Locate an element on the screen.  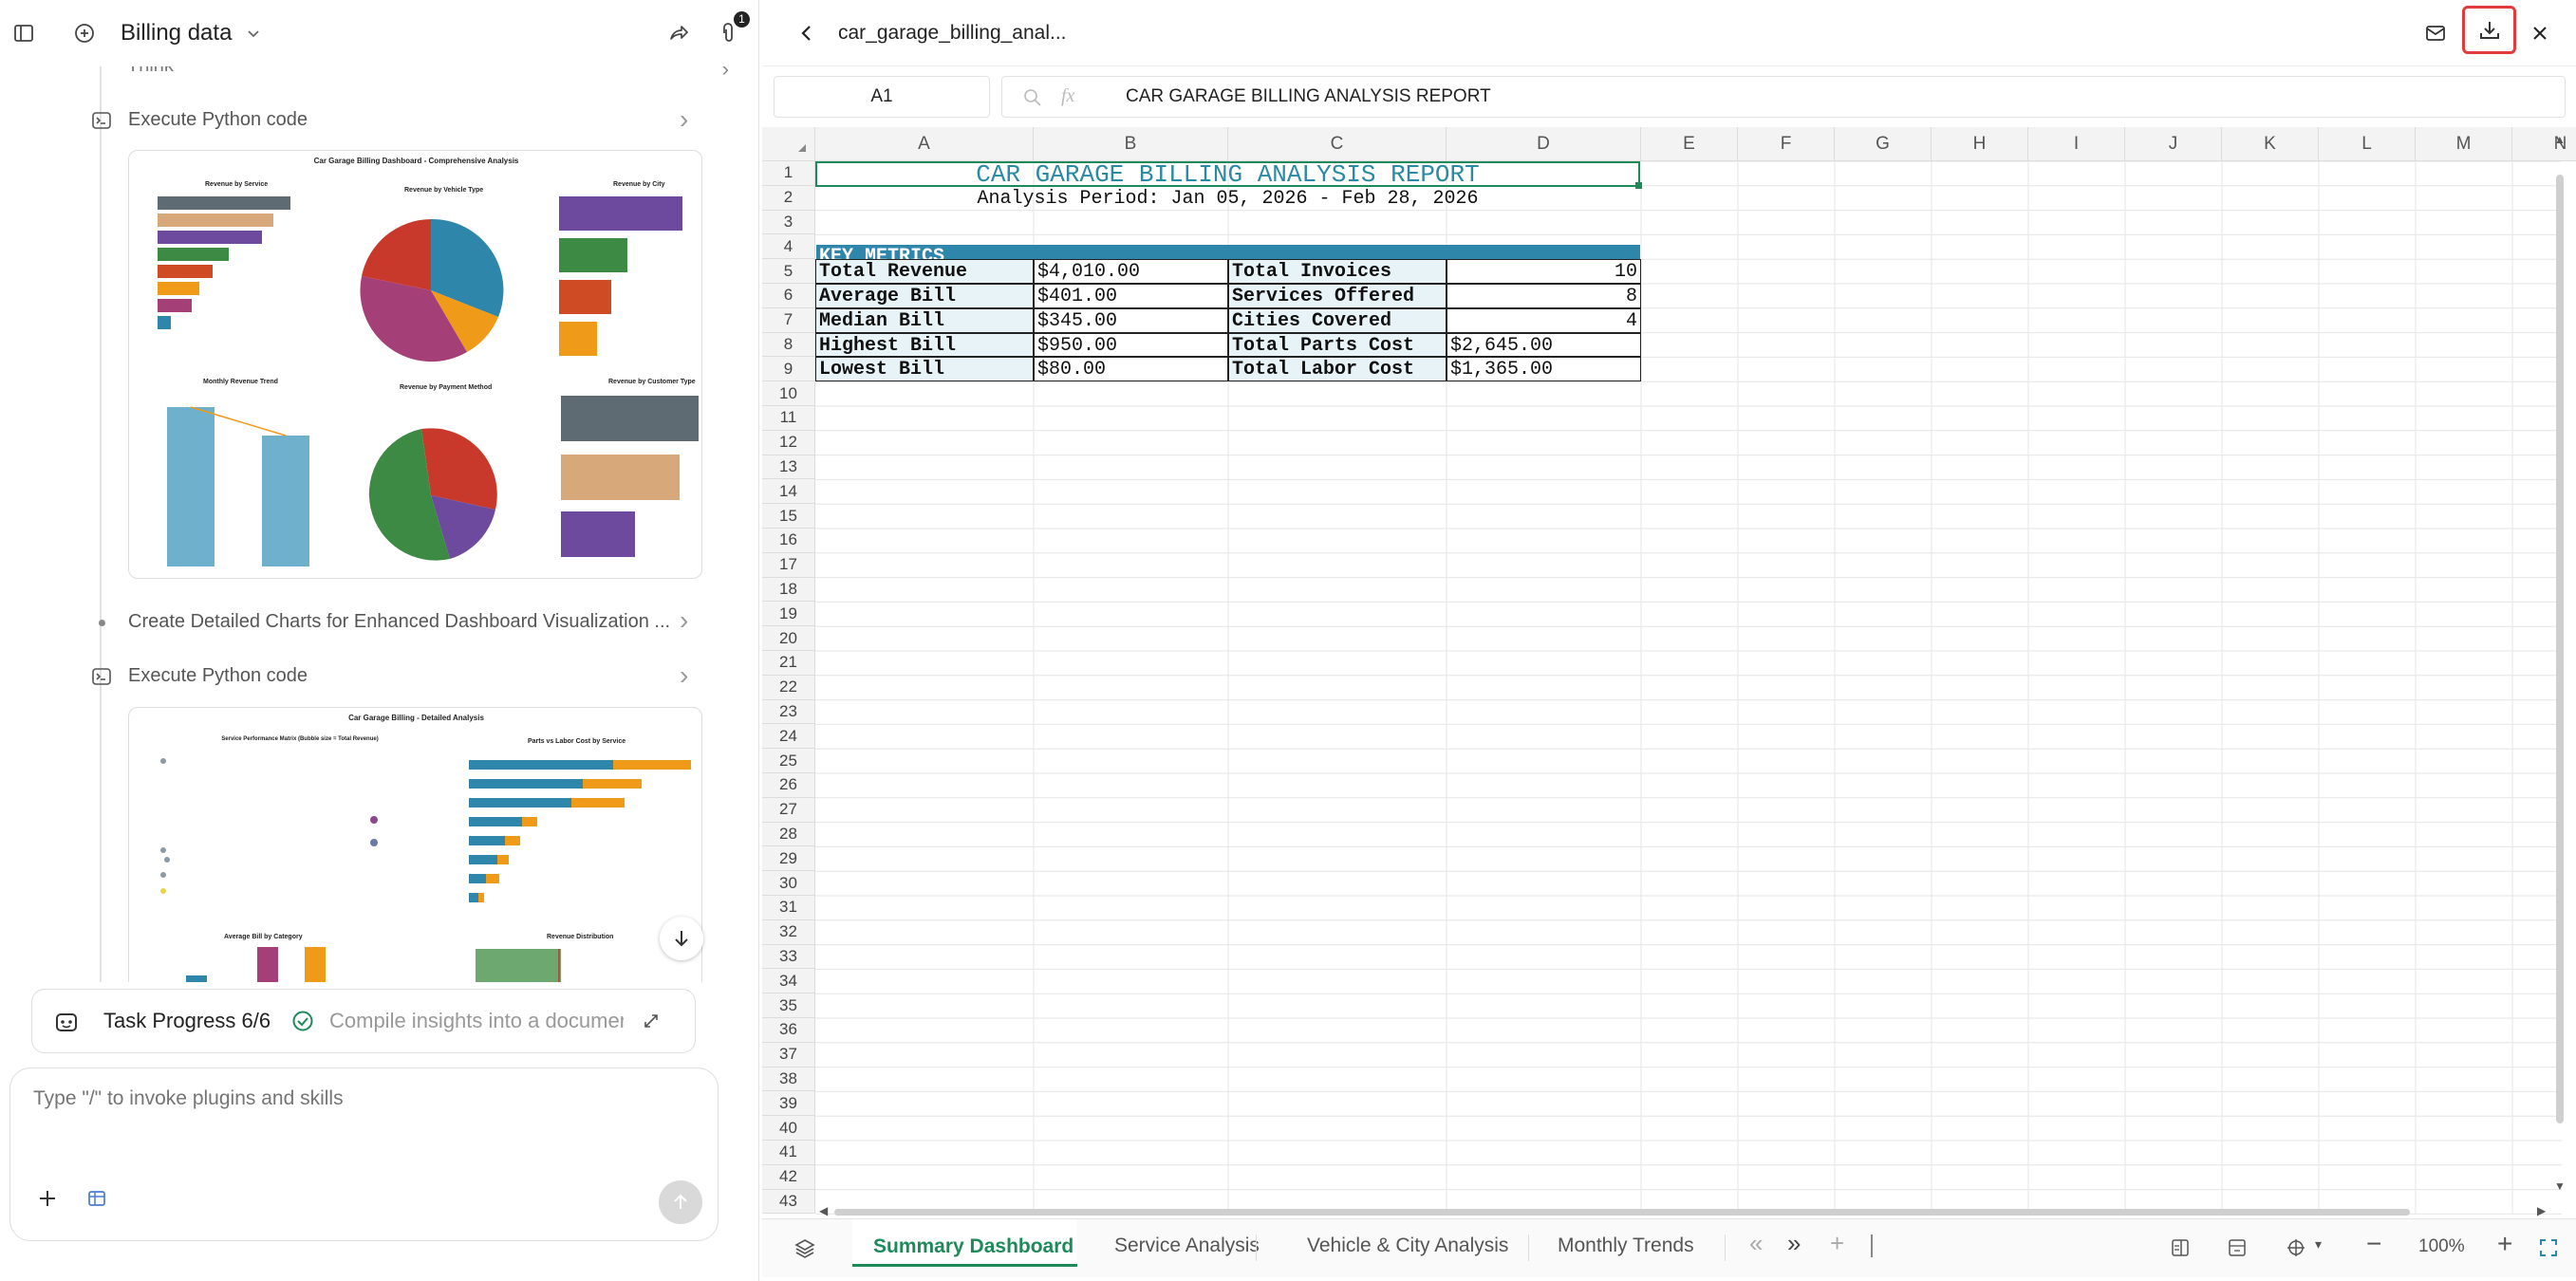
row-header: 5 is located at coordinates (788, 271).